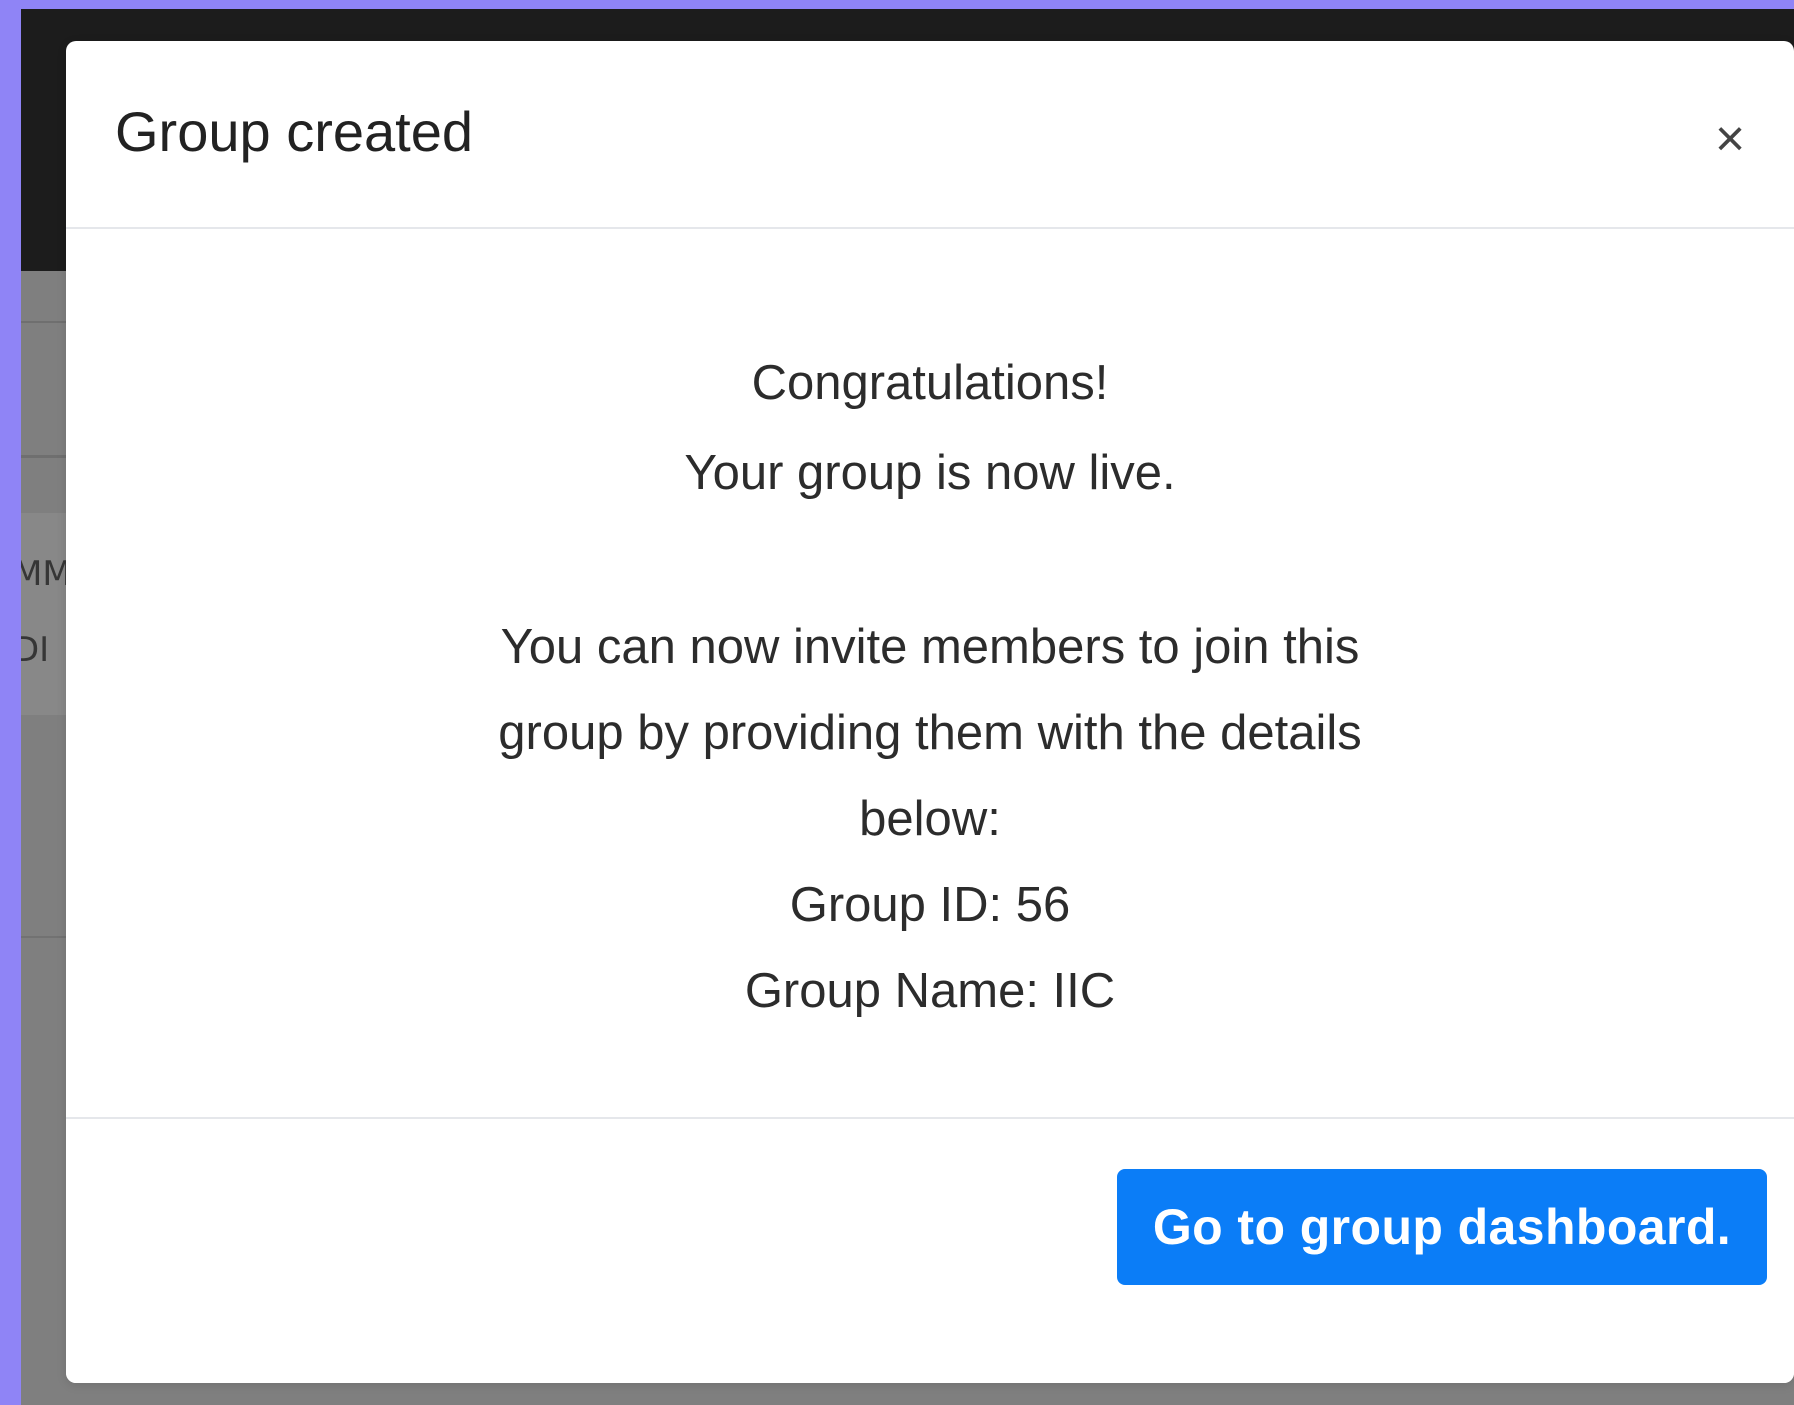 The height and width of the screenshot is (1405, 1794). I want to click on modal-header: Group created ×, so click(930, 135).